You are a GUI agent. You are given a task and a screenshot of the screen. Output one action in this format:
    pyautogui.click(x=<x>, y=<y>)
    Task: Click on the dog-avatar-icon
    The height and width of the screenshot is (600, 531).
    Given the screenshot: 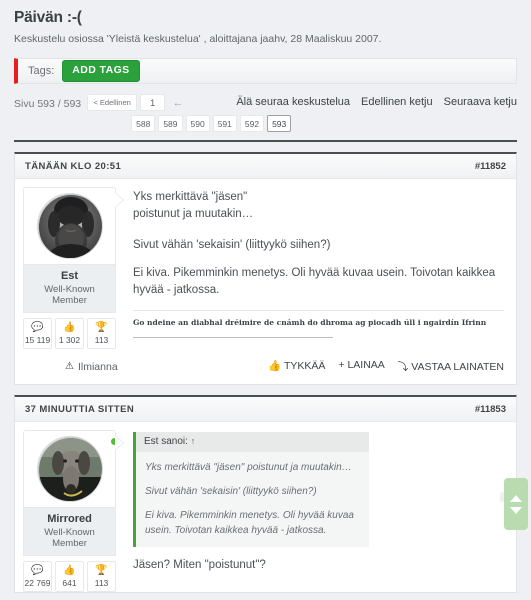 What is the action you would take?
    pyautogui.click(x=69, y=469)
    